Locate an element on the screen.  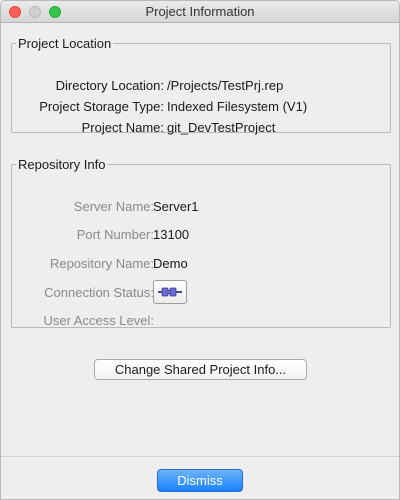
port-number-row: Port Number: 13100 is located at coordinates (201, 236).